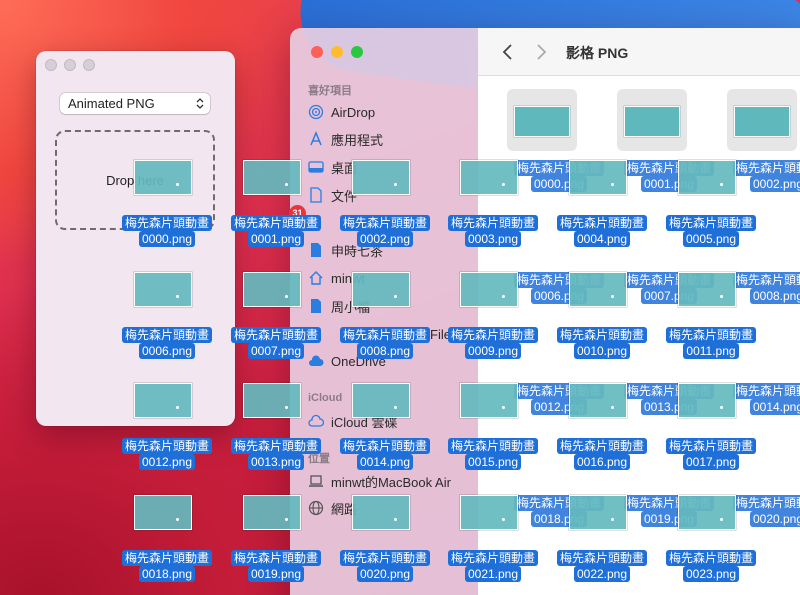  Describe the element at coordinates (602, 231) in the screenshot. I see `file-label: 梅先森片頭動畫 0004.png` at that location.